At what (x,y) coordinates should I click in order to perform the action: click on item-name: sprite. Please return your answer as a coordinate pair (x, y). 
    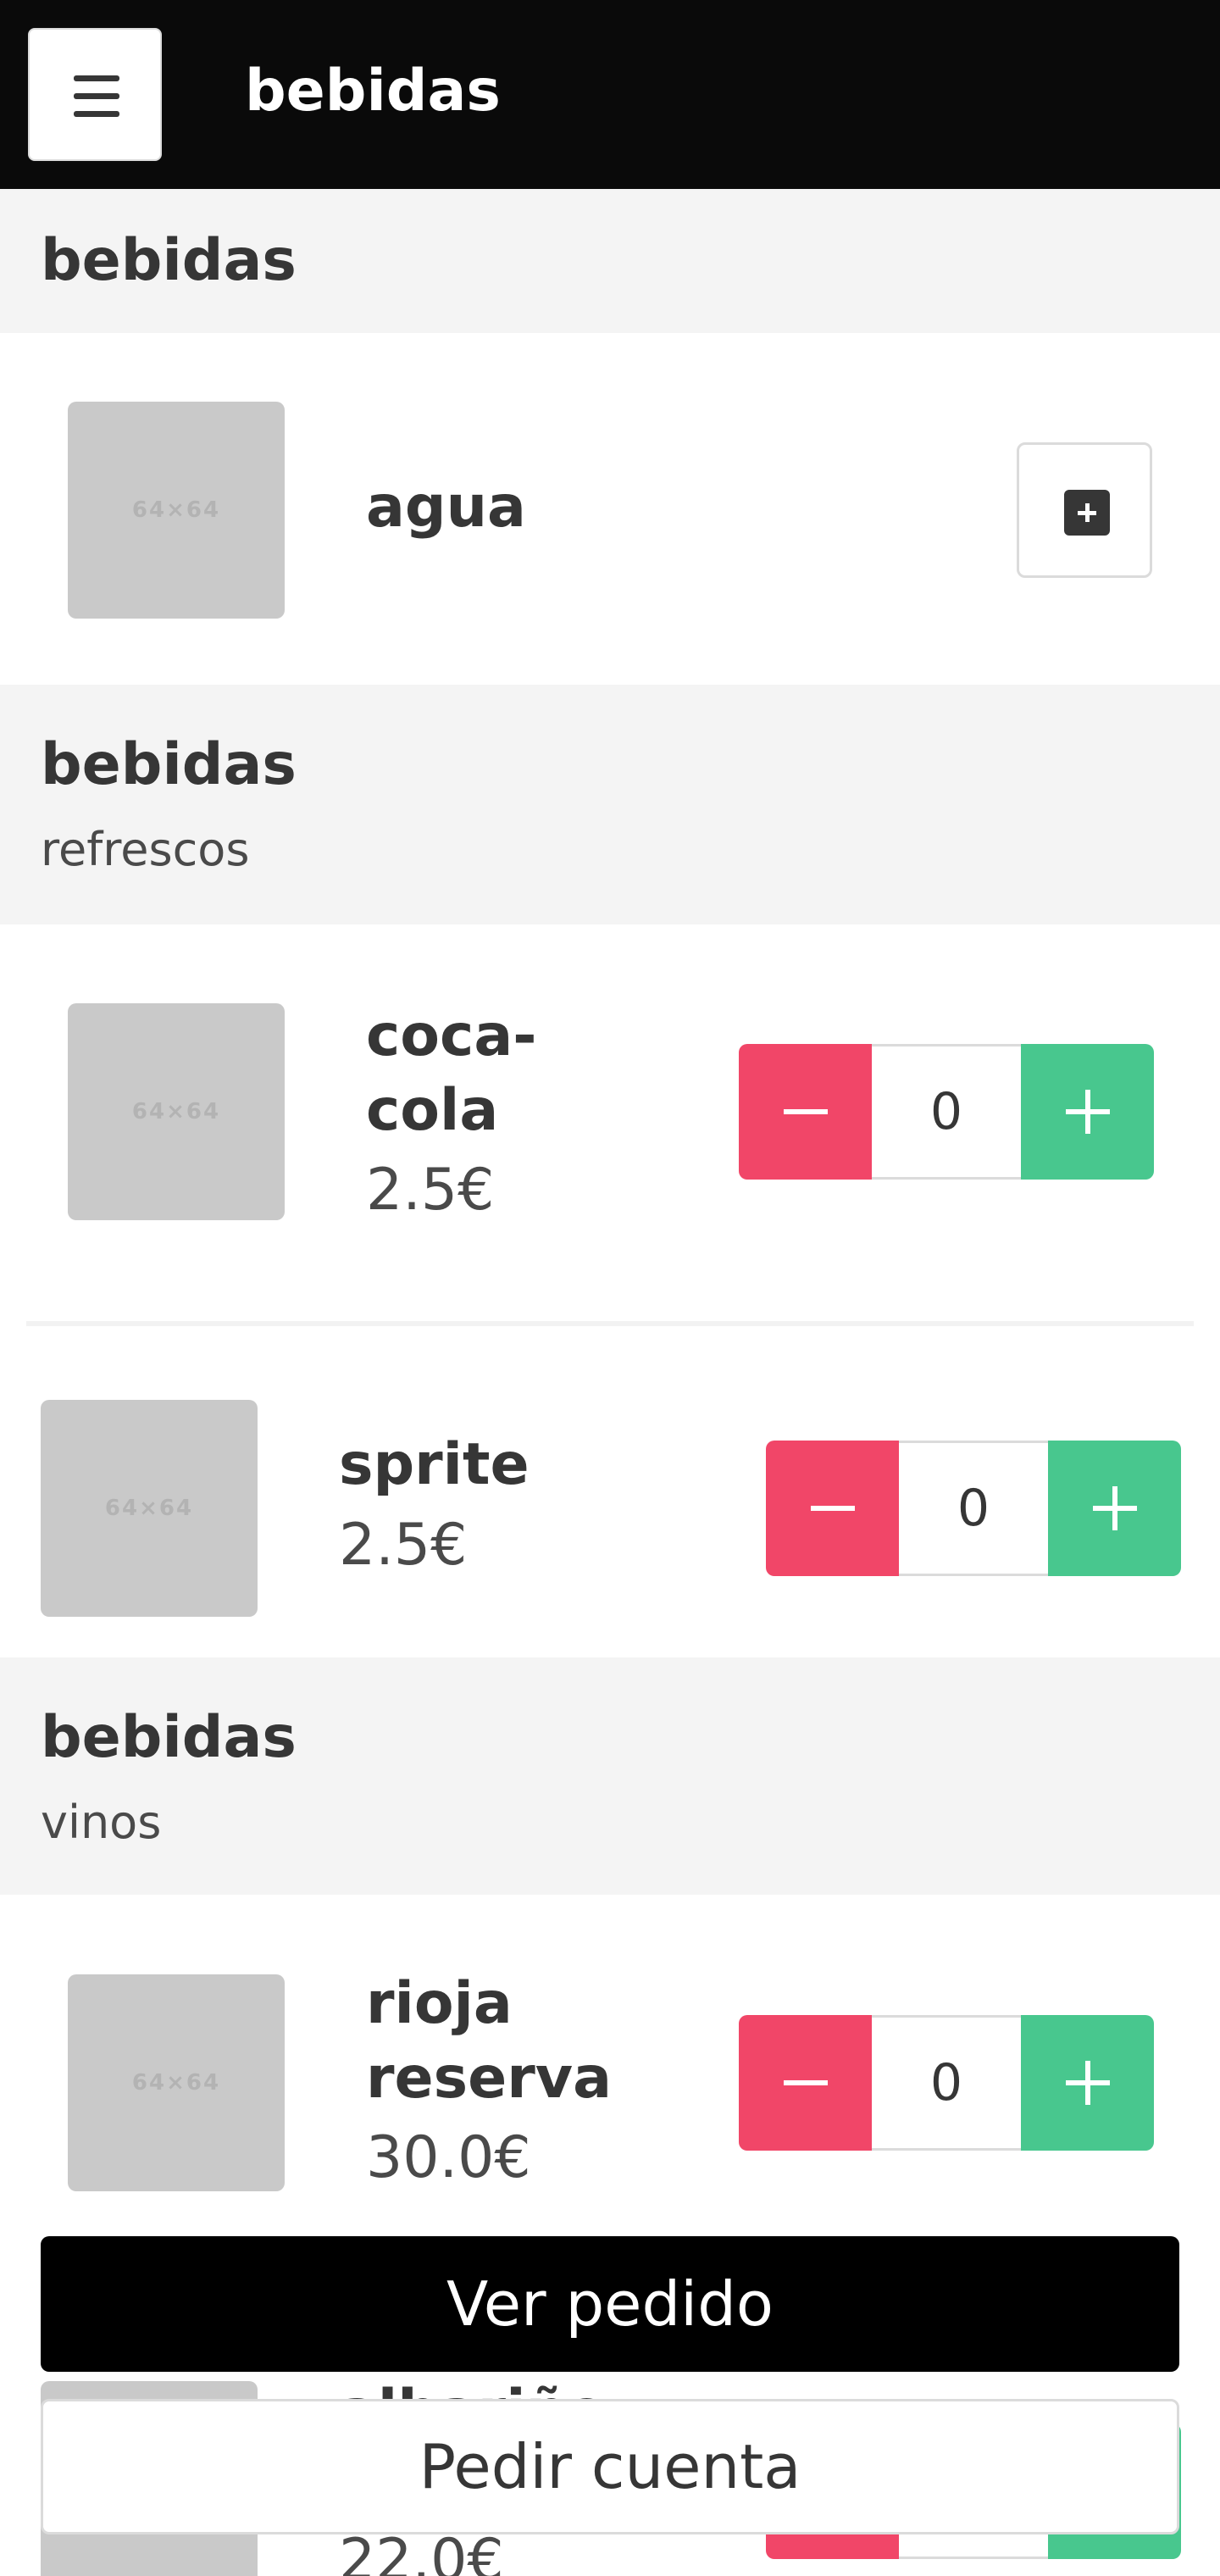
    Looking at the image, I should click on (434, 1464).